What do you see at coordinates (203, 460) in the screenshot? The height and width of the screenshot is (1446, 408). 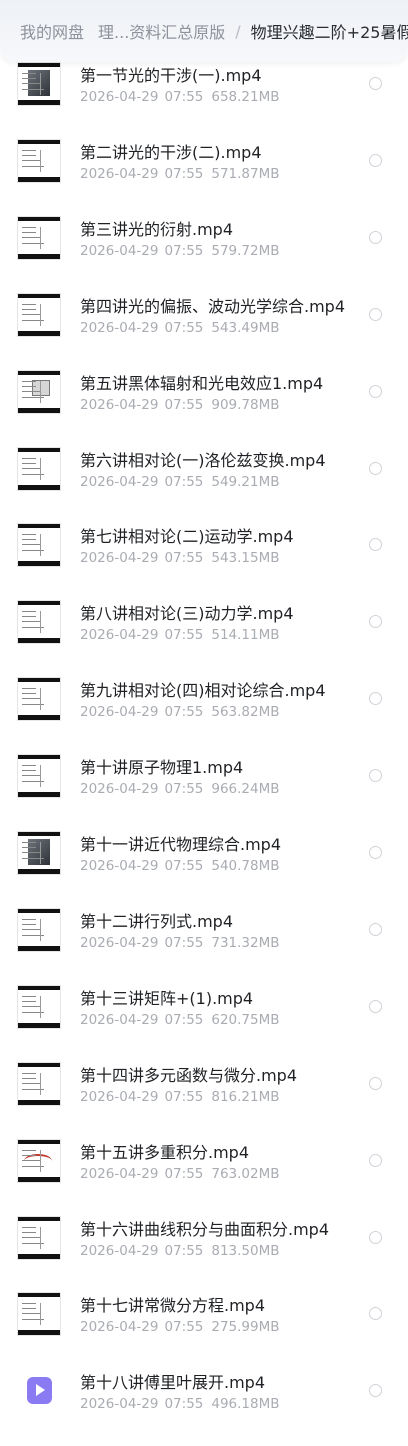 I see `file-name: 第六讲相对论(一)洛伦兹变换.mp4` at bounding box center [203, 460].